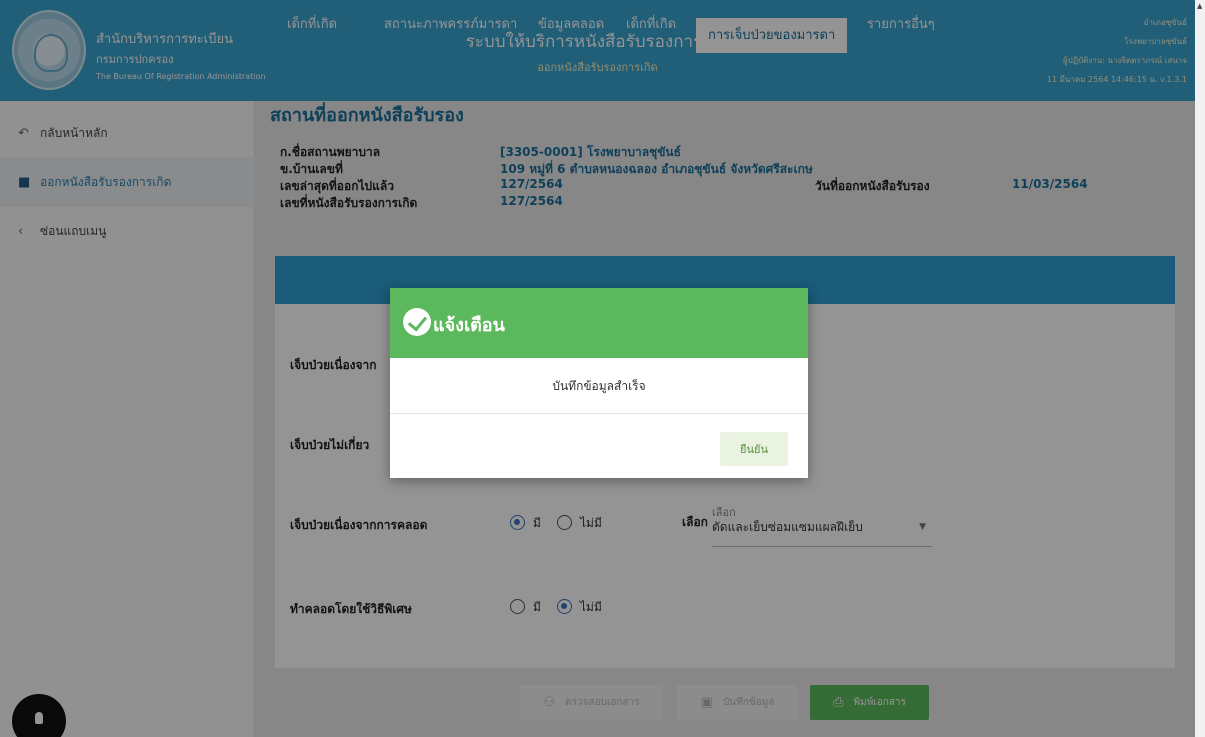 This screenshot has width=1205, height=737. What do you see at coordinates (599, 323) in the screenshot?
I see `dialog-header: แจ้งเตือน` at bounding box center [599, 323].